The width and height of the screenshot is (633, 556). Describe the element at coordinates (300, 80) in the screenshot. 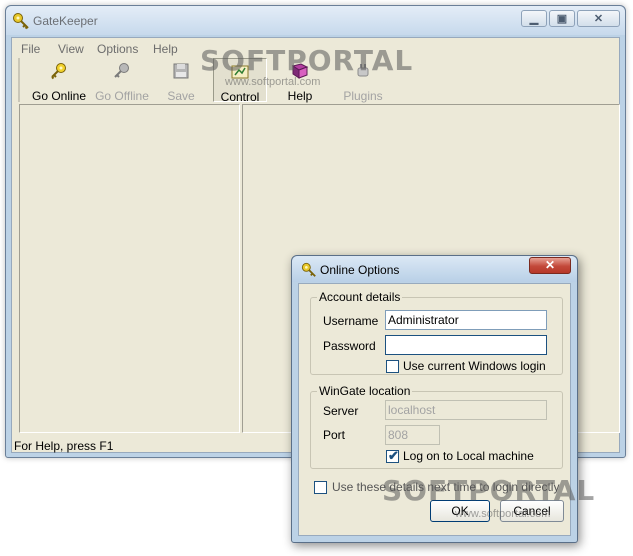

I see `help-button: Help` at that location.